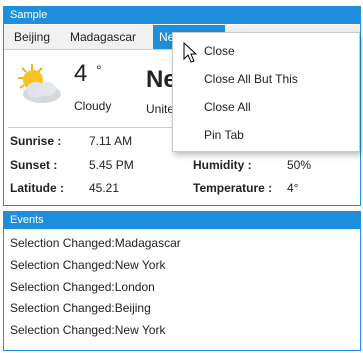 This screenshot has width=363, height=353. Describe the element at coordinates (190, 52) in the screenshot. I see `mouse-cursor-icon` at that location.